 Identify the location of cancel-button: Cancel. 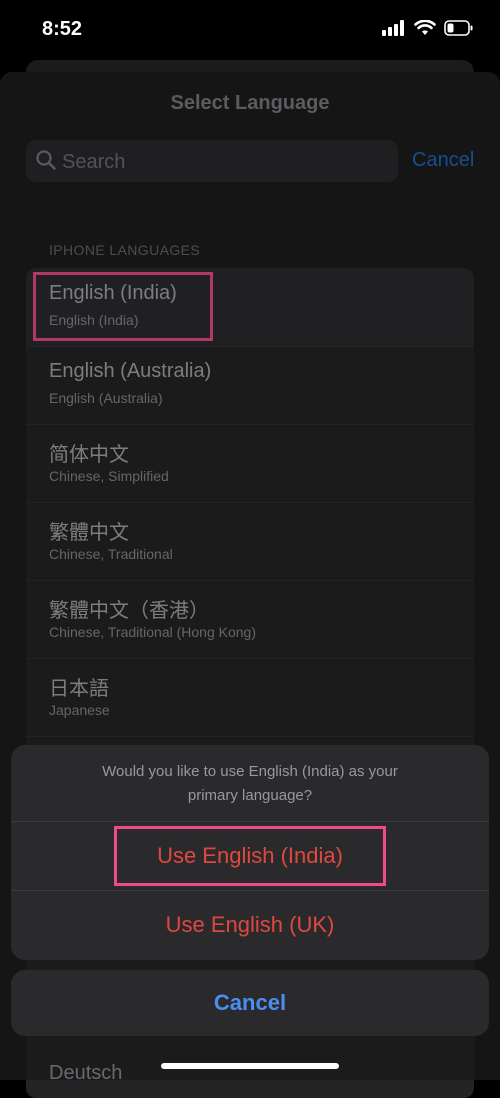
(250, 1003).